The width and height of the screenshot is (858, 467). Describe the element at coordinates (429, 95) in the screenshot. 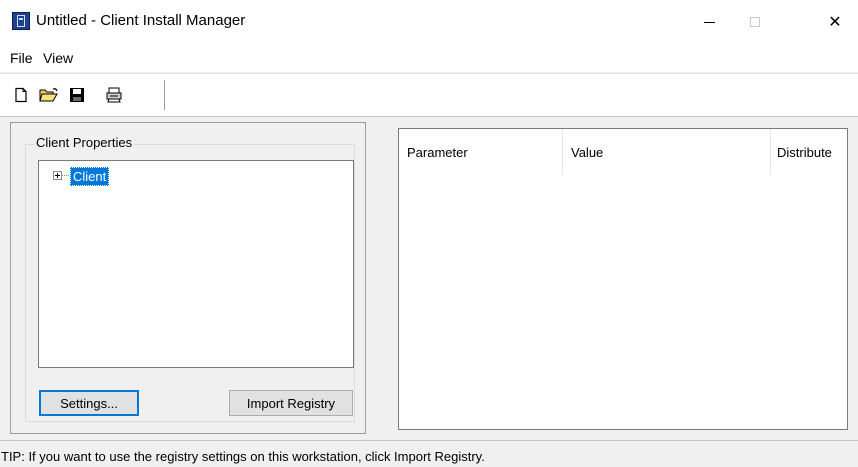

I see `toolbar` at that location.